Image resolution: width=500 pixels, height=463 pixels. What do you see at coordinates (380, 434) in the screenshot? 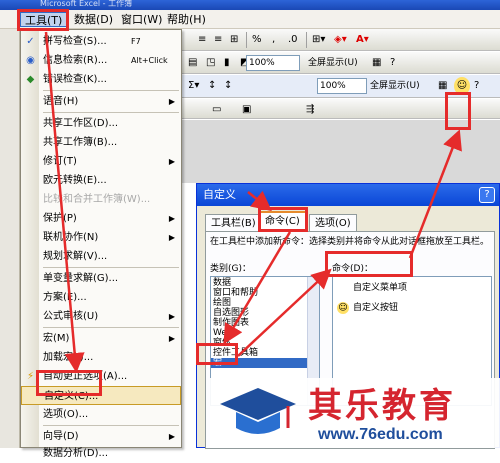
I see `brand-url: www.76edu.com` at bounding box center [380, 434].